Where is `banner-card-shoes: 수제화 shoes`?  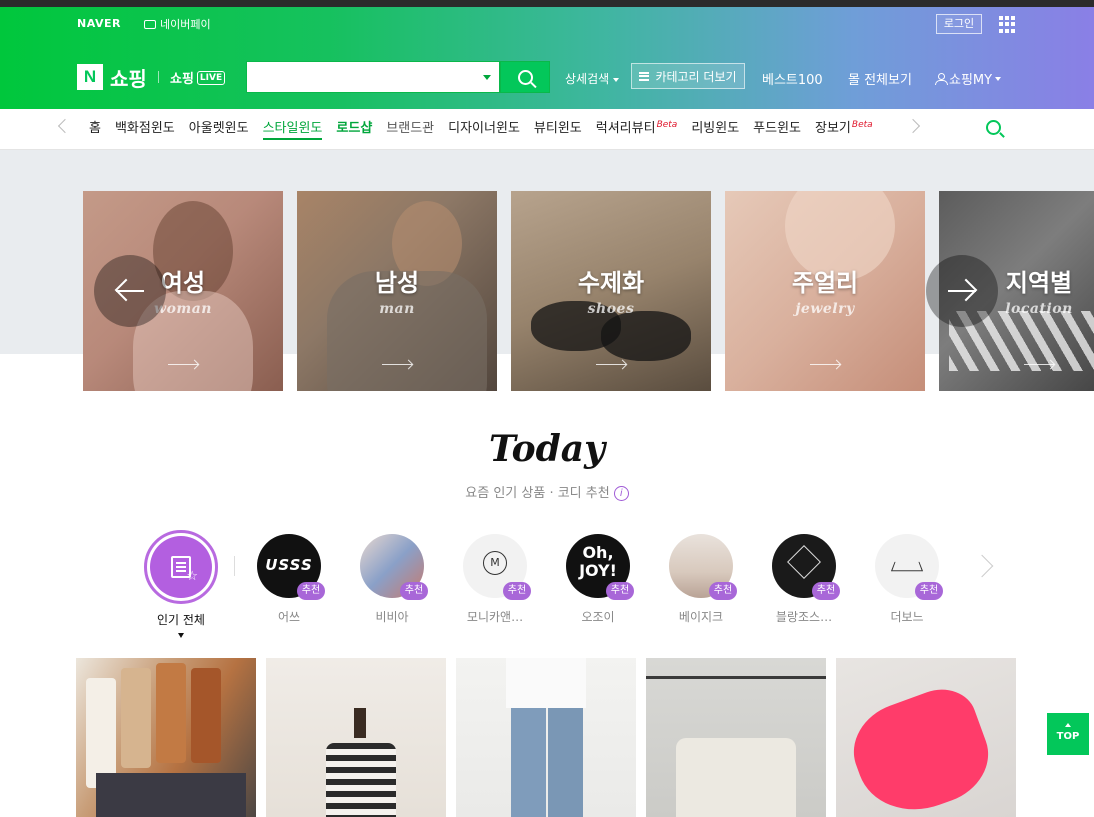
banner-card-shoes: 수제화 shoes is located at coordinates (611, 291).